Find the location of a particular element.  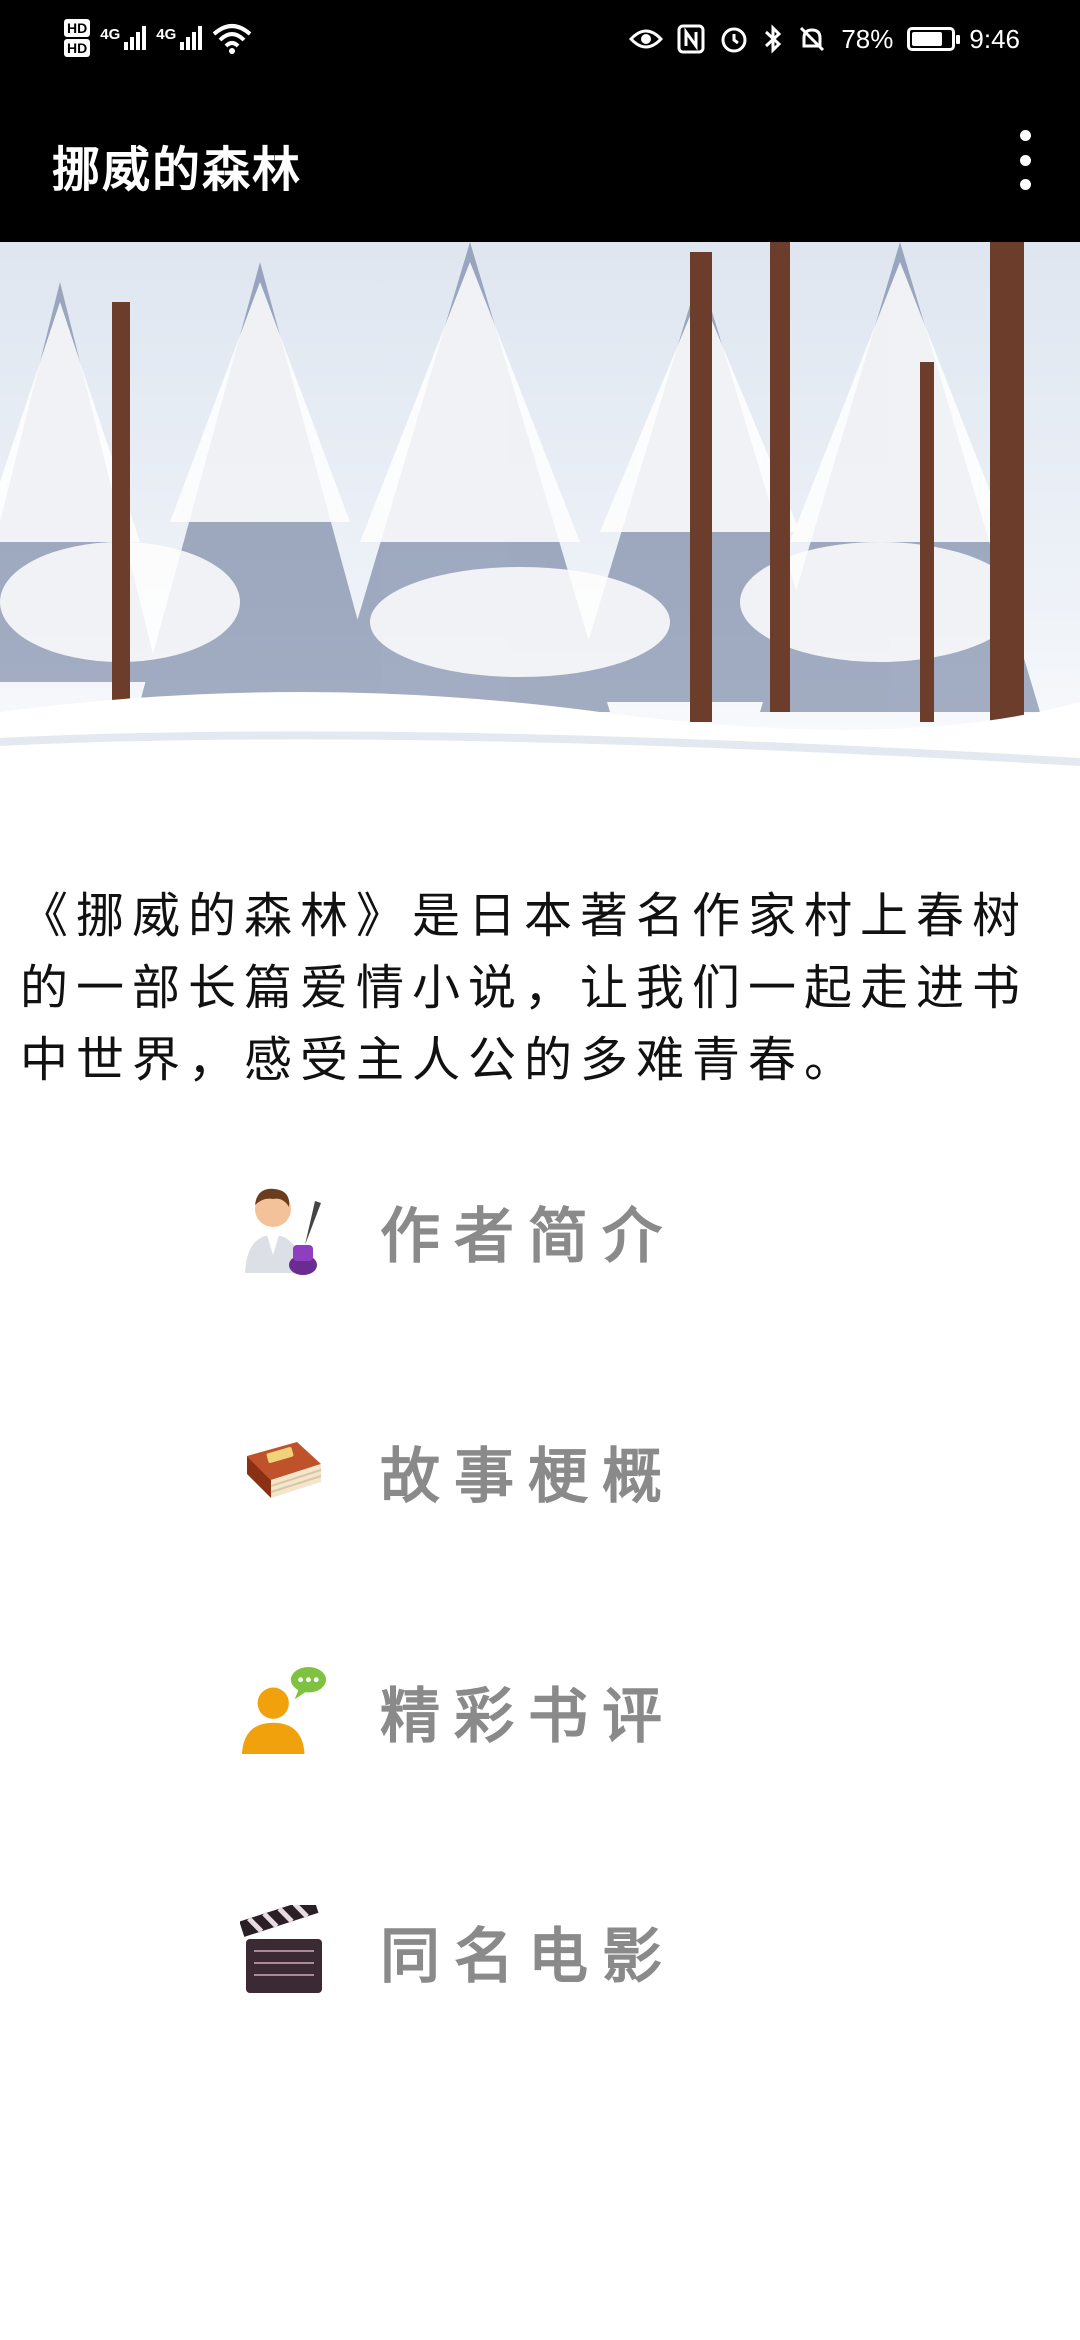

app-title: 挪威的森林 is located at coordinates (177, 170).